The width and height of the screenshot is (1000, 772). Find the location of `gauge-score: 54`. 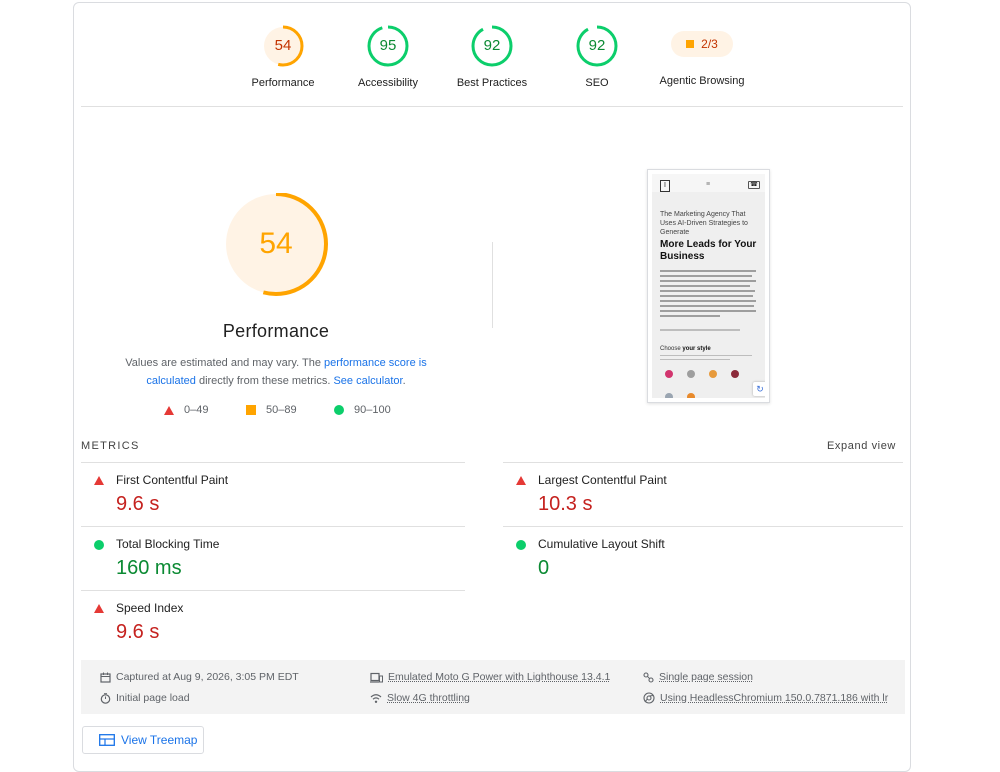

gauge-score: 54 is located at coordinates (283, 45).